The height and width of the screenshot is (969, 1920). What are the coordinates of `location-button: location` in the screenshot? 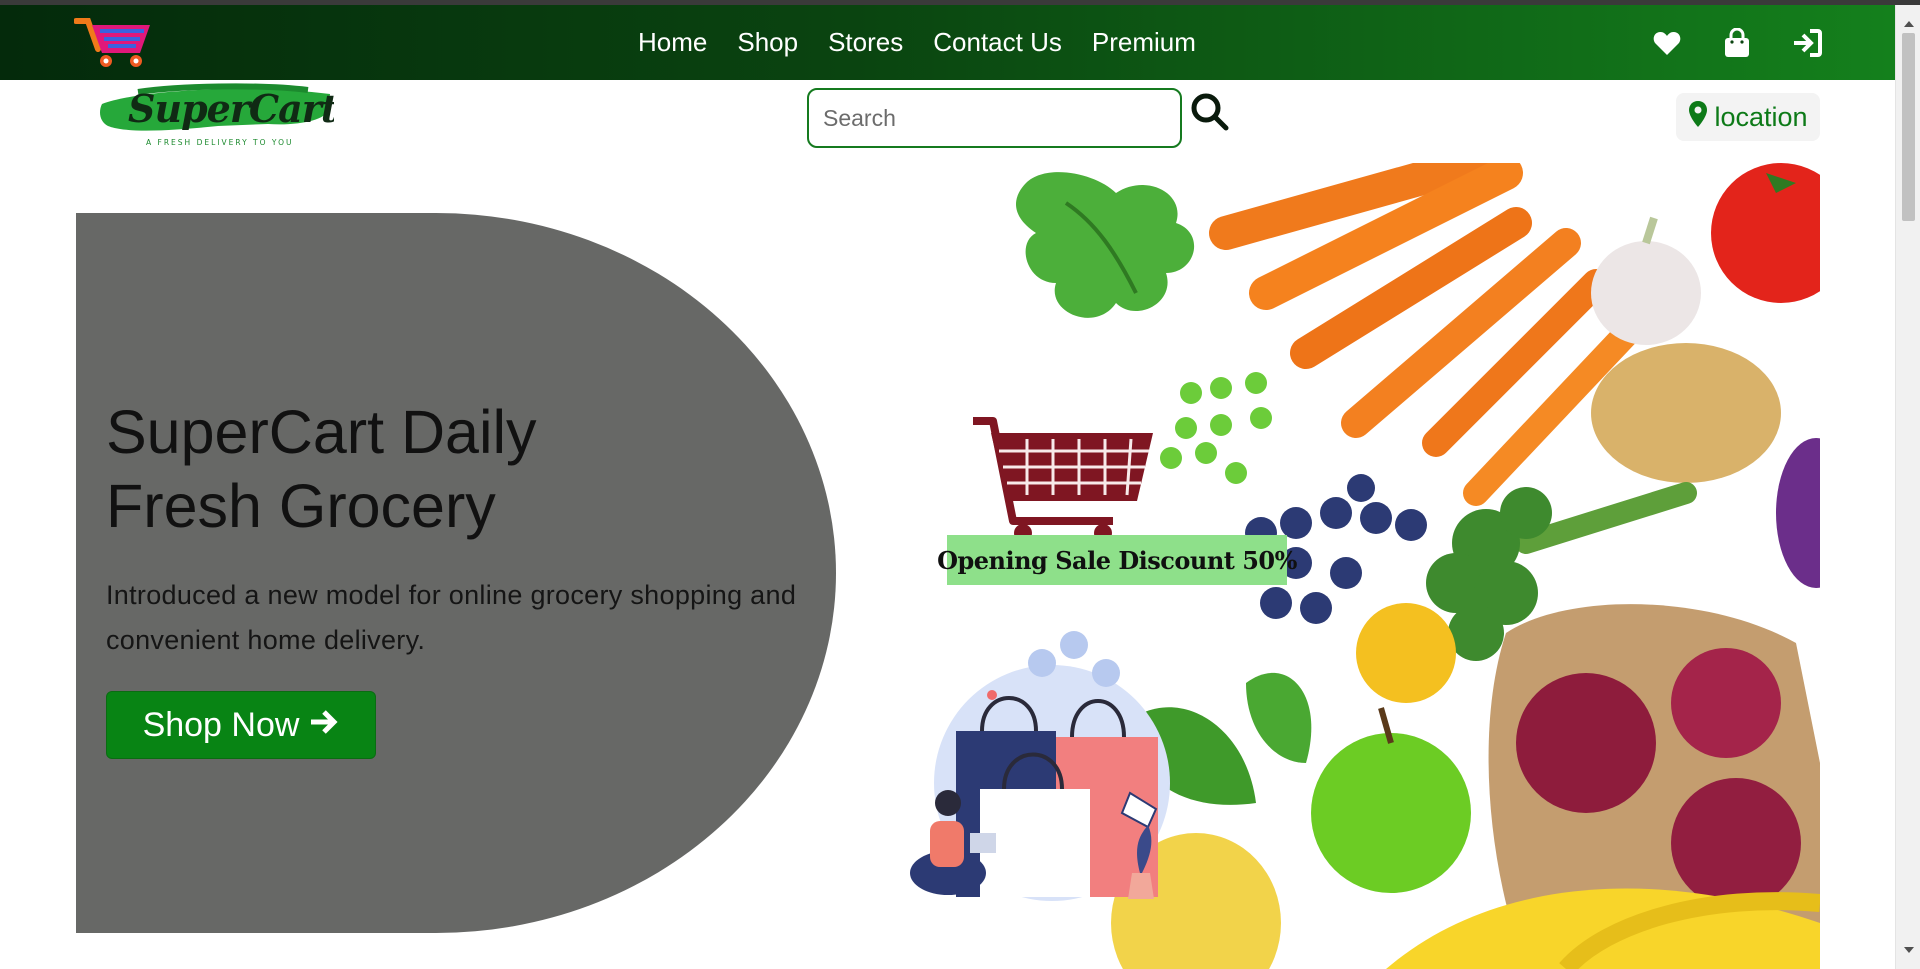 It's located at (1748, 117).